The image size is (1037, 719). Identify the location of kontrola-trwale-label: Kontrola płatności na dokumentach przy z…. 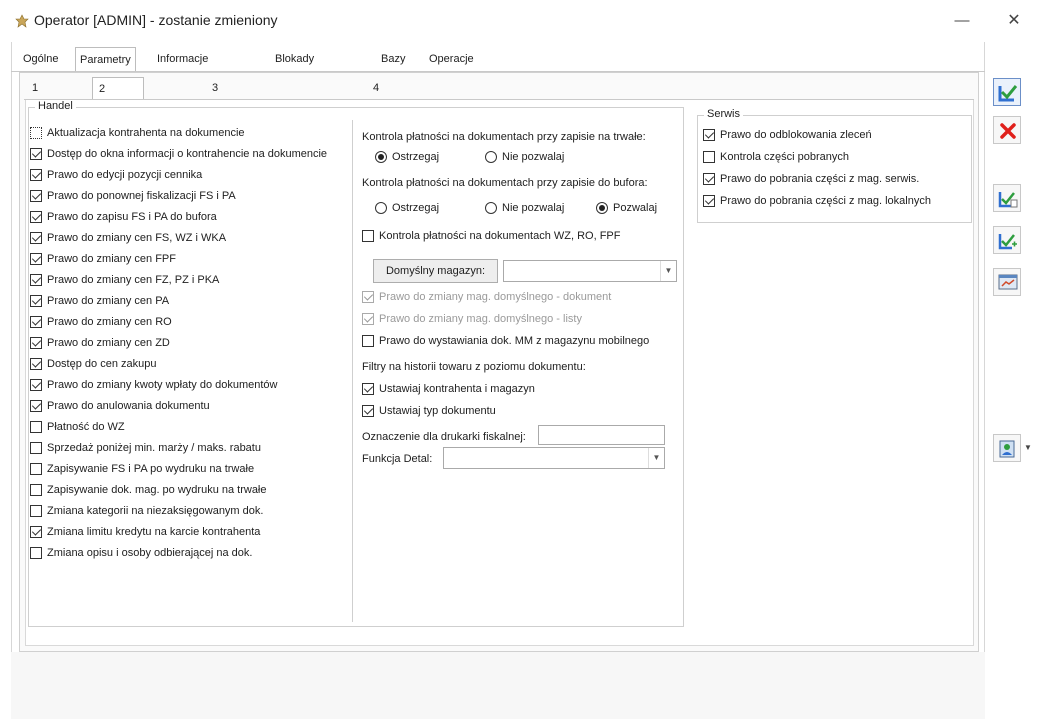
(504, 137).